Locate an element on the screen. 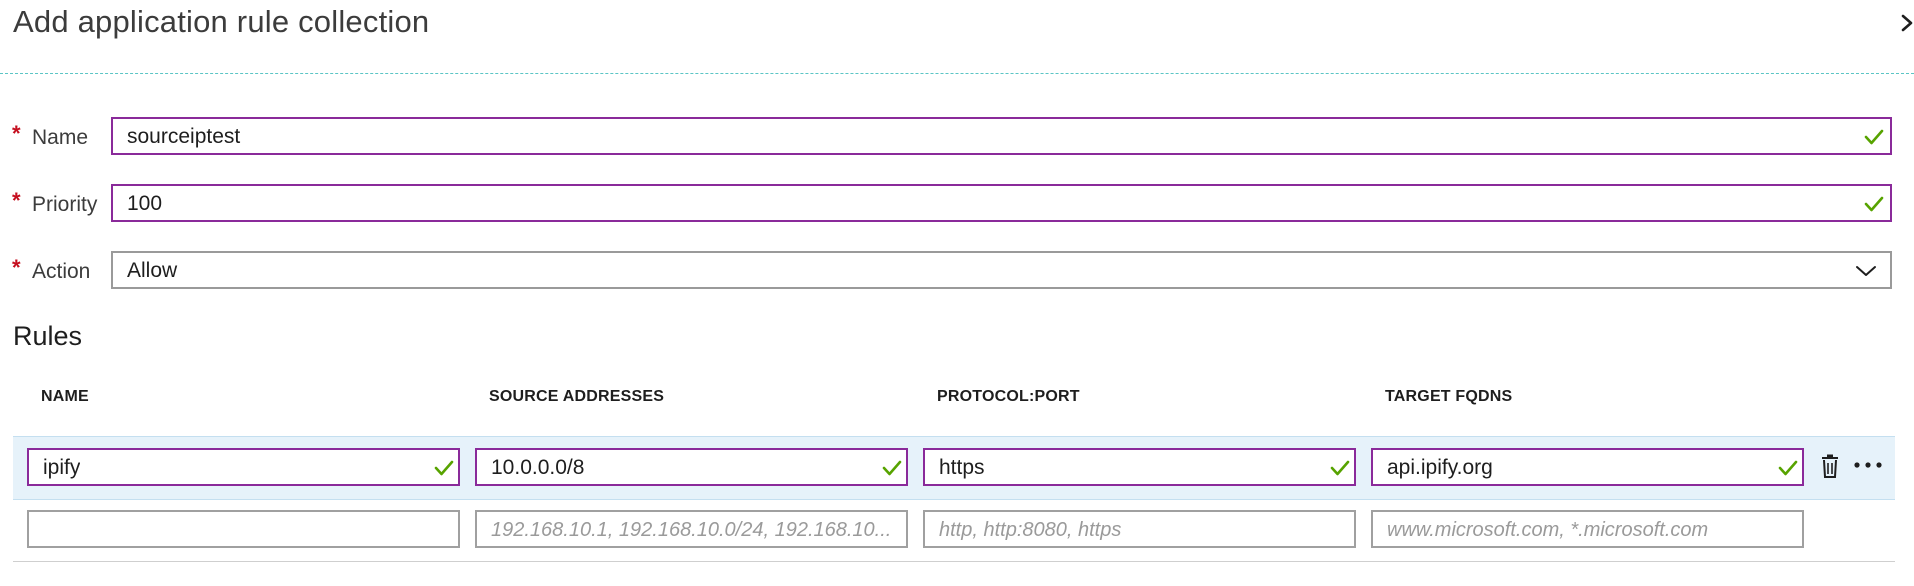  name-label: Name is located at coordinates (60, 137).